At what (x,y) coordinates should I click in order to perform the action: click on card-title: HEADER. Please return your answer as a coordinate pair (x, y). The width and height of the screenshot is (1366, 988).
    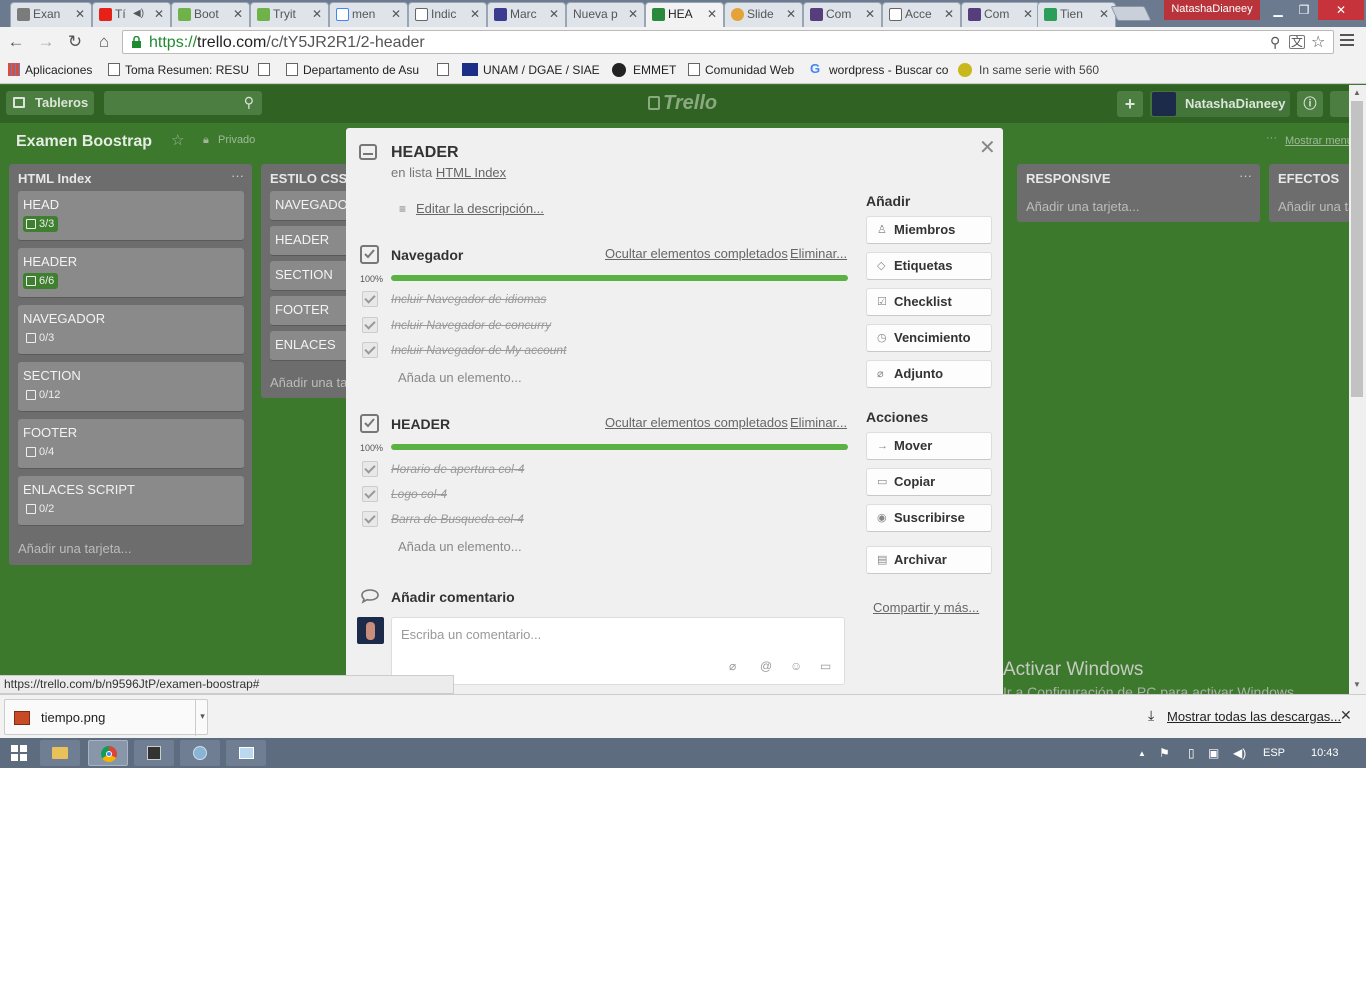
    Looking at the image, I should click on (425, 153).